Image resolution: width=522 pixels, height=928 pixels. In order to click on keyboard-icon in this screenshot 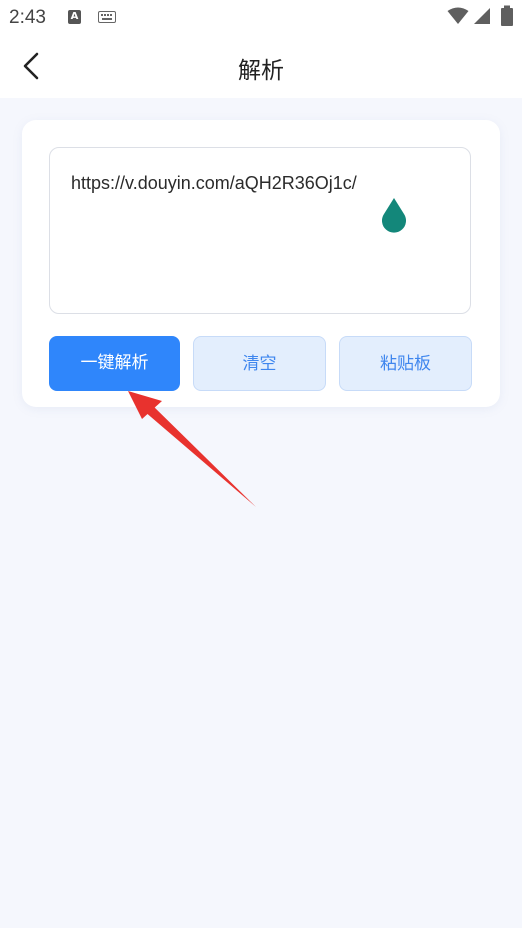, I will do `click(107, 17)`.